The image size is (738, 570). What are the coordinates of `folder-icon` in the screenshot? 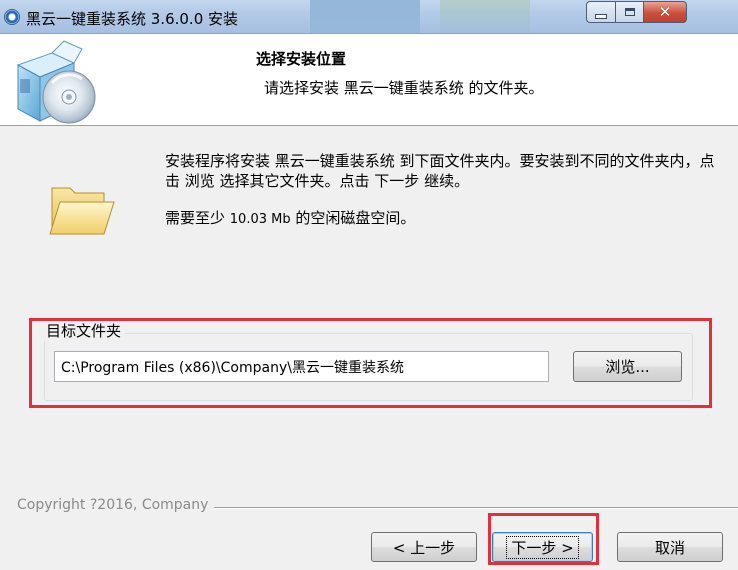 It's located at (82, 211).